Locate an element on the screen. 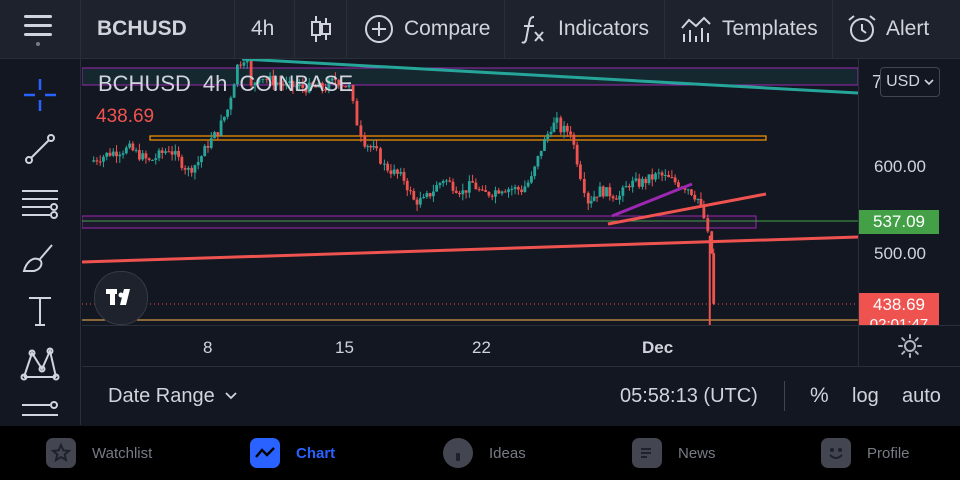 Image resolution: width=960 pixels, height=480 pixels. time-label-dec: Dec is located at coordinates (658, 347).